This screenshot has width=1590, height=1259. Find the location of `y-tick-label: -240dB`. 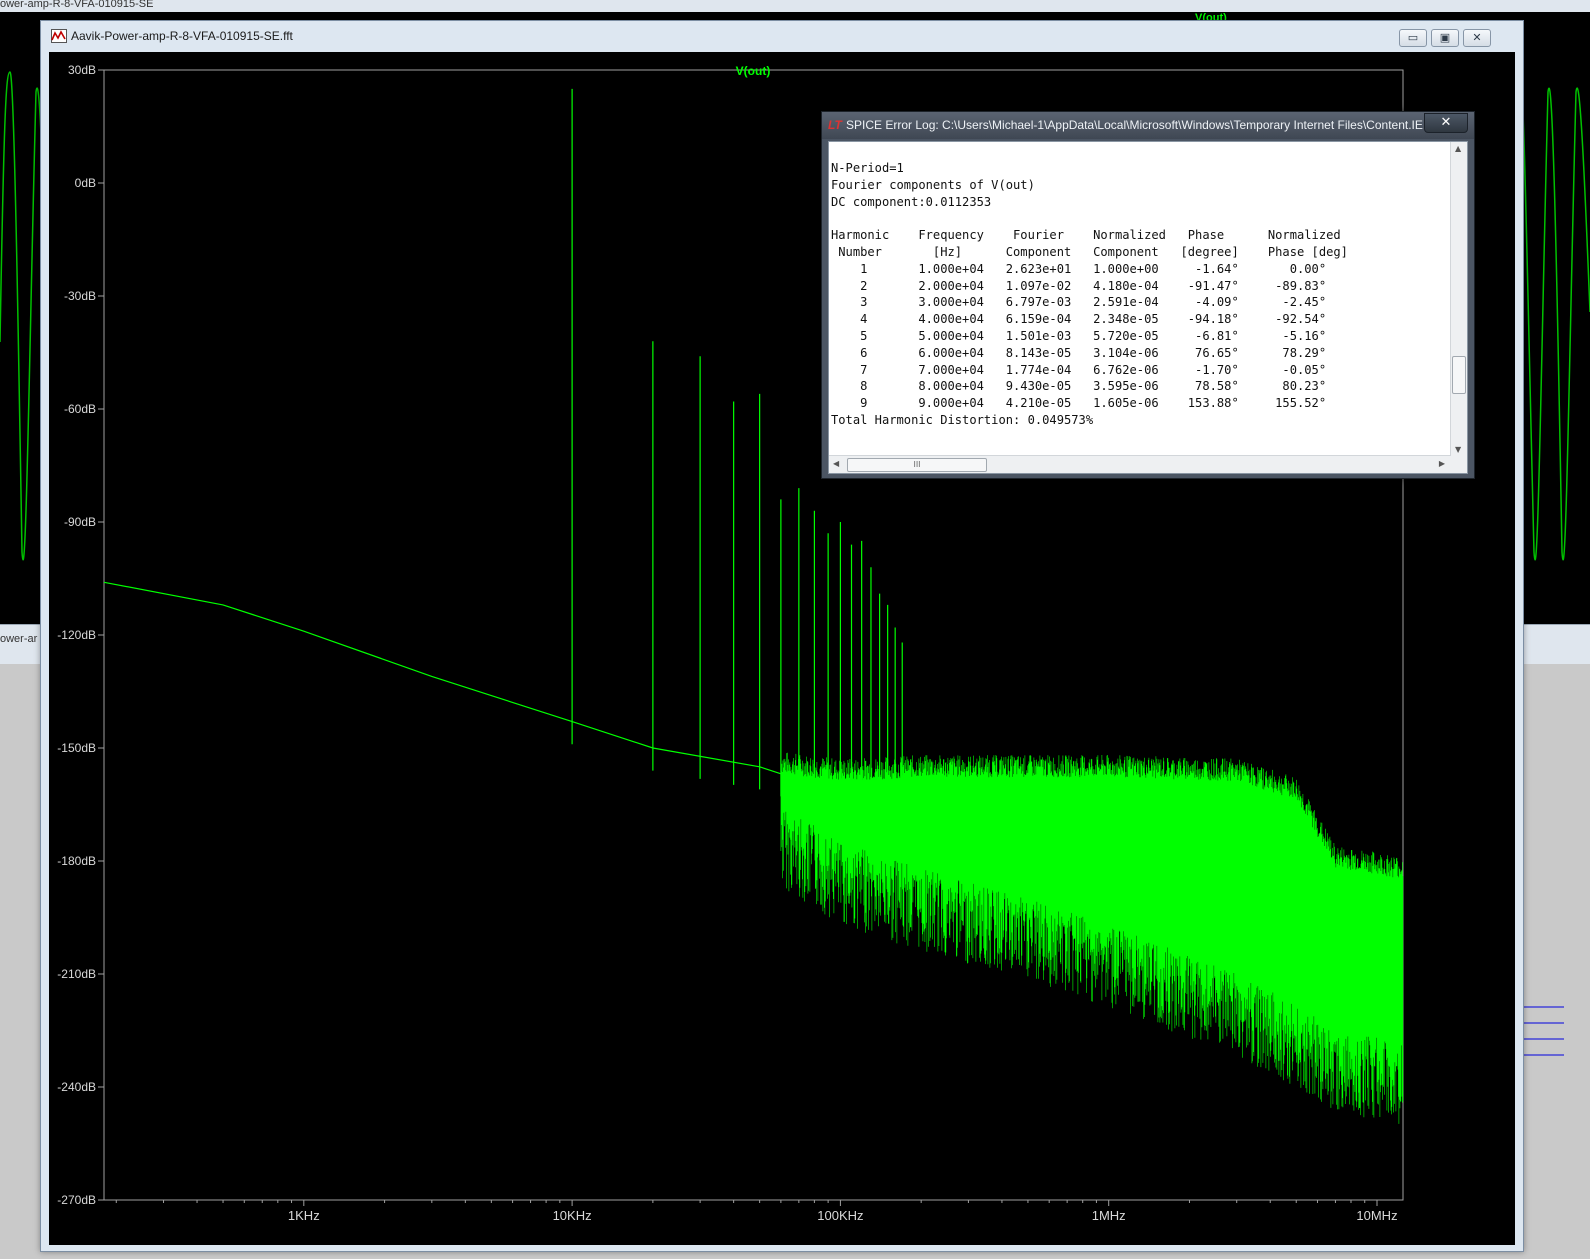

y-tick-label: -240dB is located at coordinates (76, 1087).